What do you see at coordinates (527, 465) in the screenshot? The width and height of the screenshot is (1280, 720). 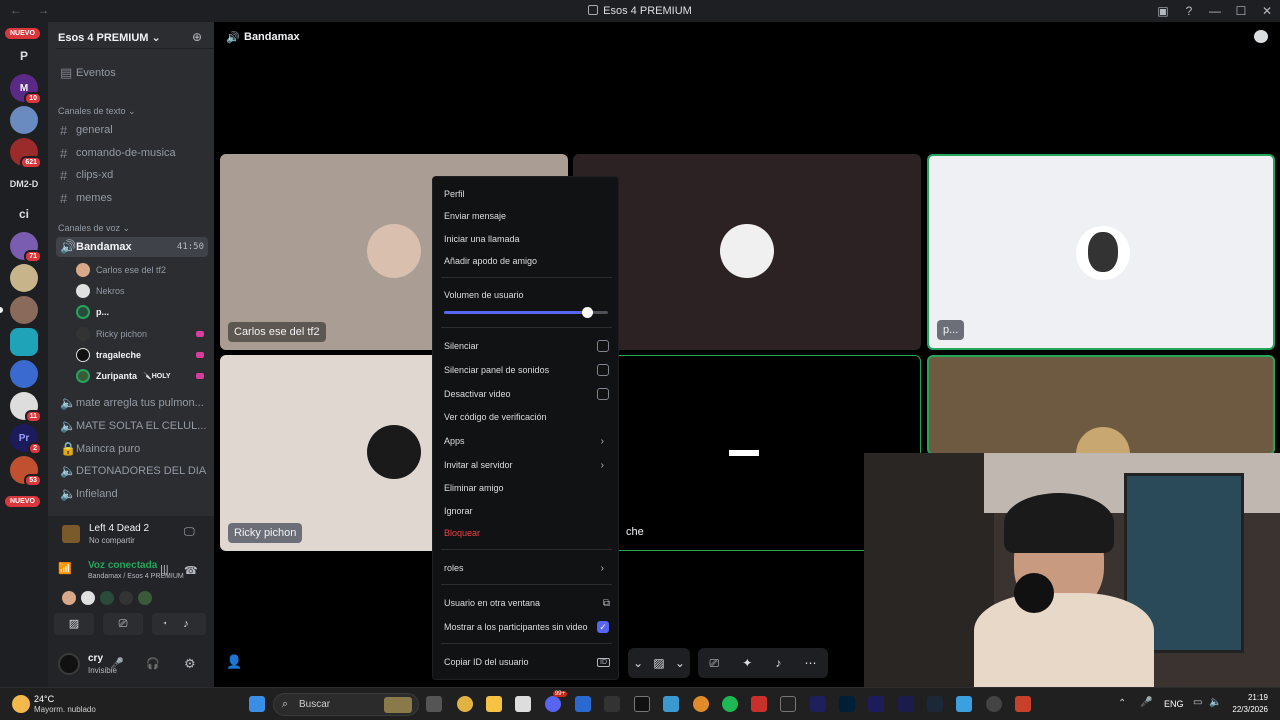 I see `menu-invite-server: Invitar al servidor ›` at bounding box center [527, 465].